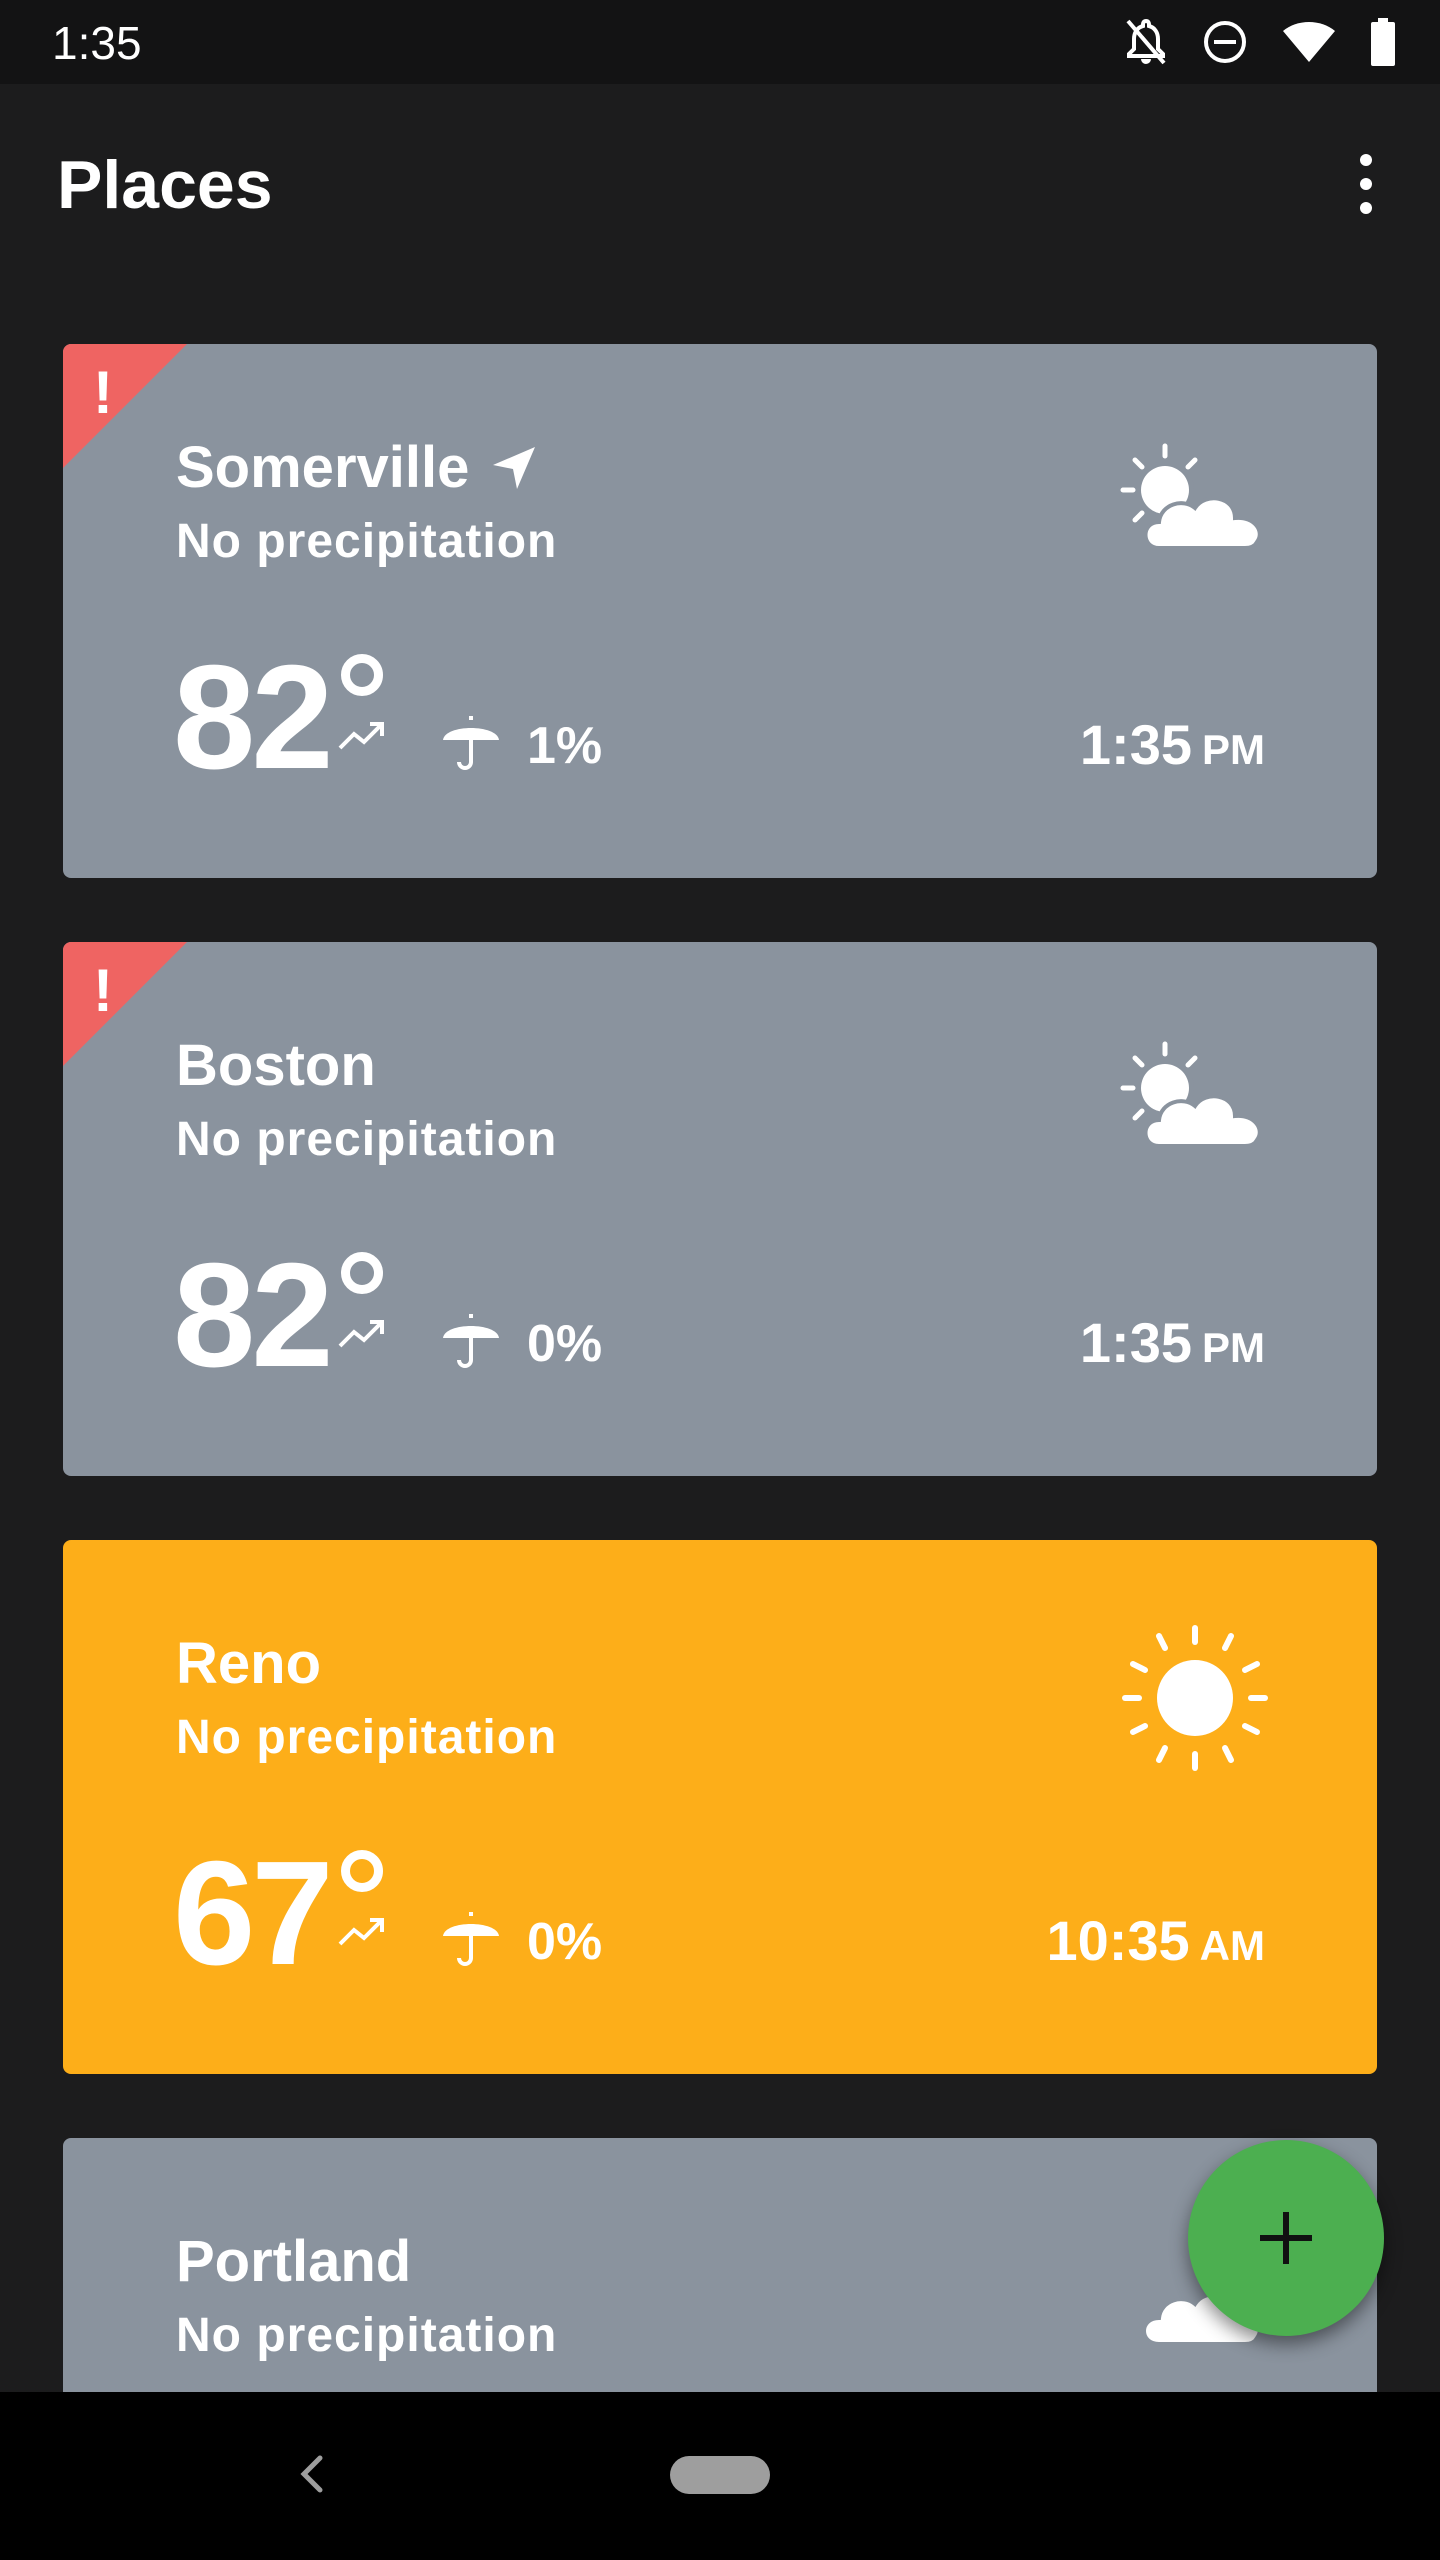  What do you see at coordinates (565, 746) in the screenshot?
I see `precipitation-chance: 1%` at bounding box center [565, 746].